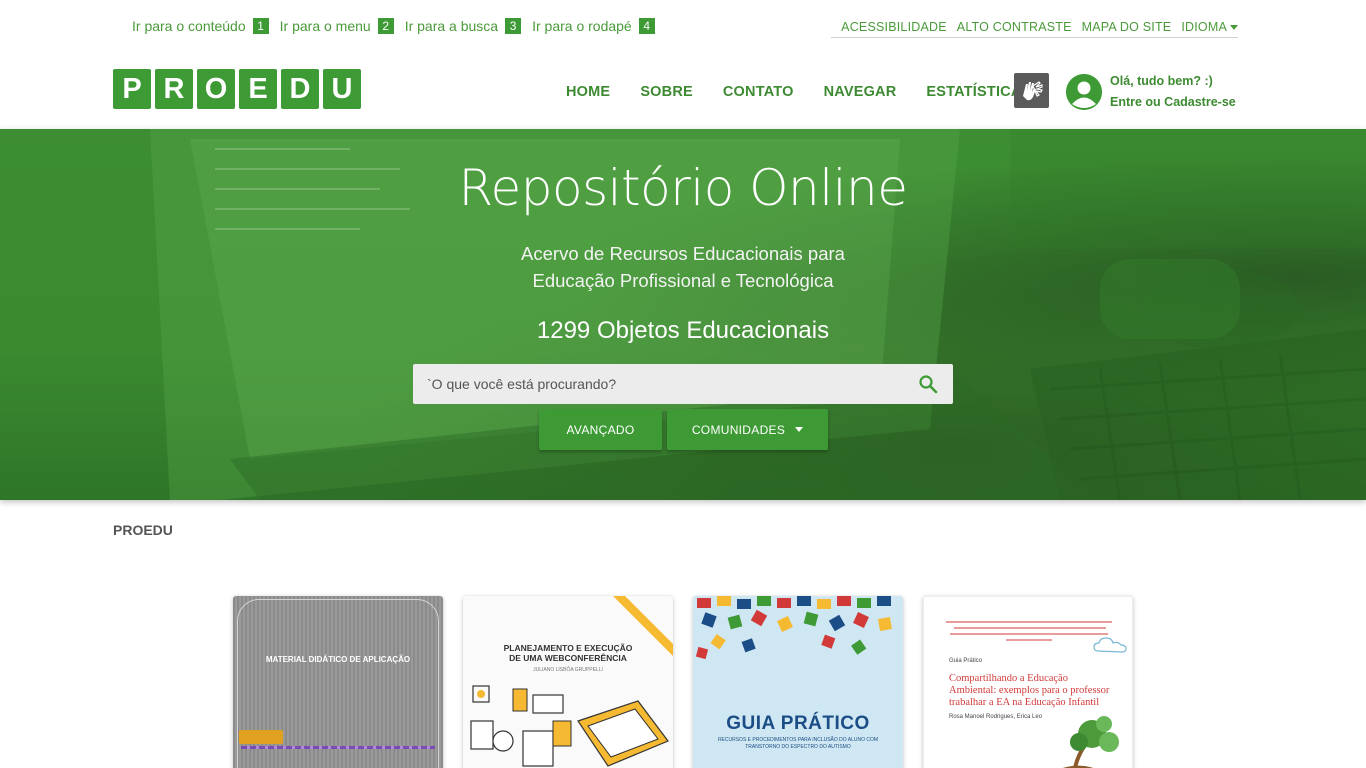  I want to click on user-text: Olá, tudo bem? :) Entre ou Cadastre-se, so click(1173, 92).